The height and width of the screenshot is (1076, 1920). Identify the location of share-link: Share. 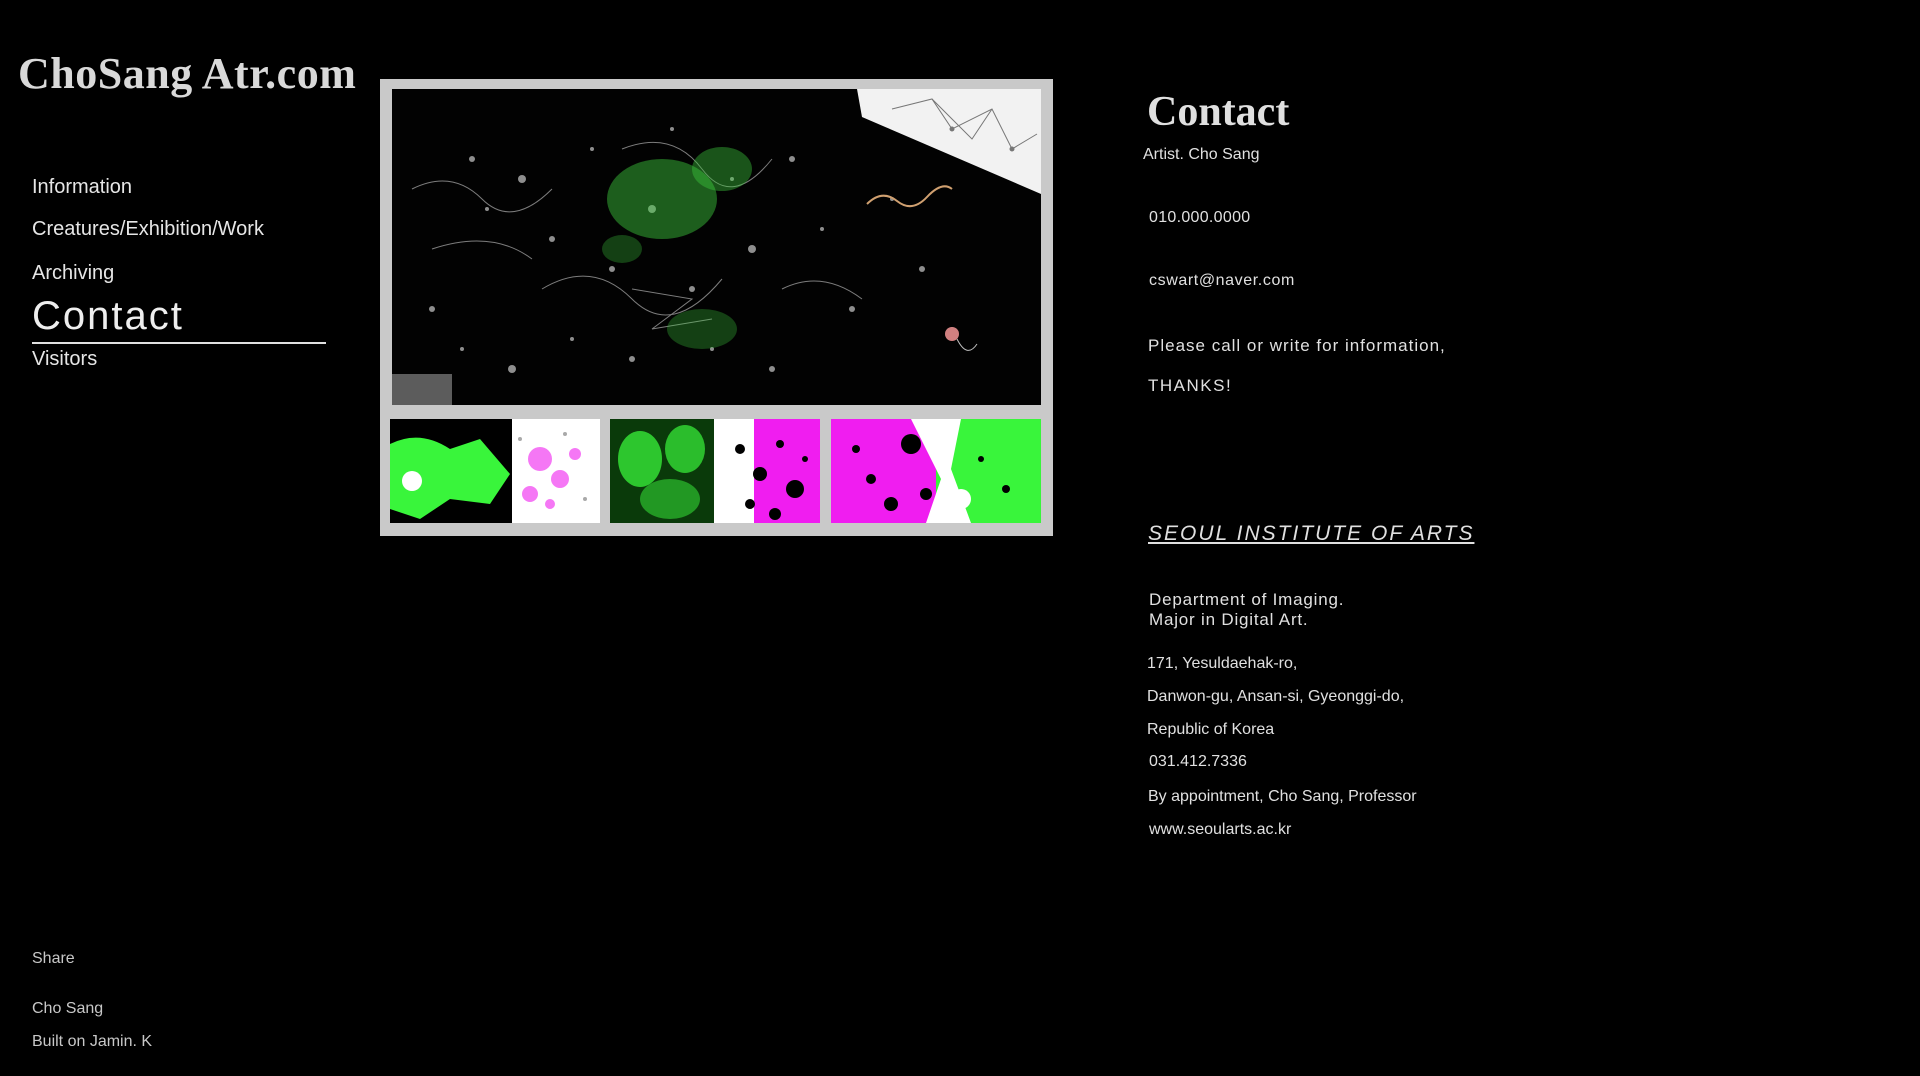
(53, 959).